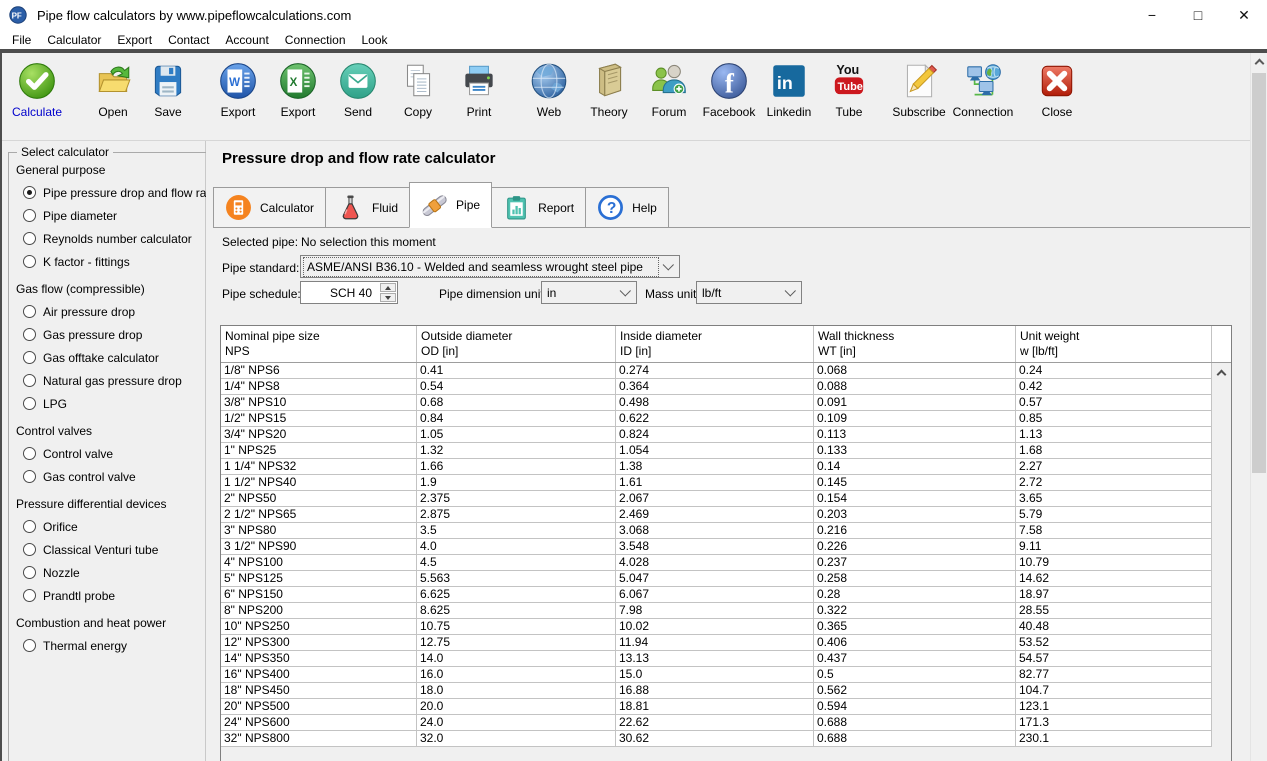 This screenshot has height=761, width=1267. Describe the element at coordinates (37, 89) in the screenshot. I see `toolbar-button-calculate: Calculate` at that location.